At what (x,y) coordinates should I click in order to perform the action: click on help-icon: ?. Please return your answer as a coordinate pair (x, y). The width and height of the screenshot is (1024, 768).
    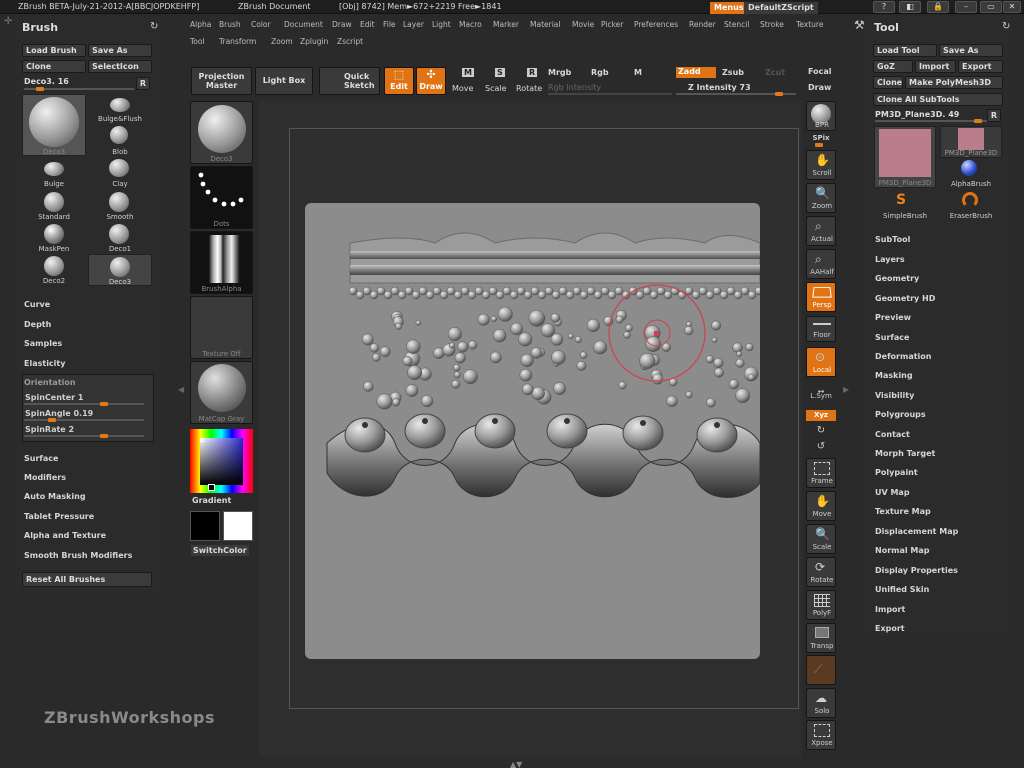
    Looking at the image, I should click on (884, 7).